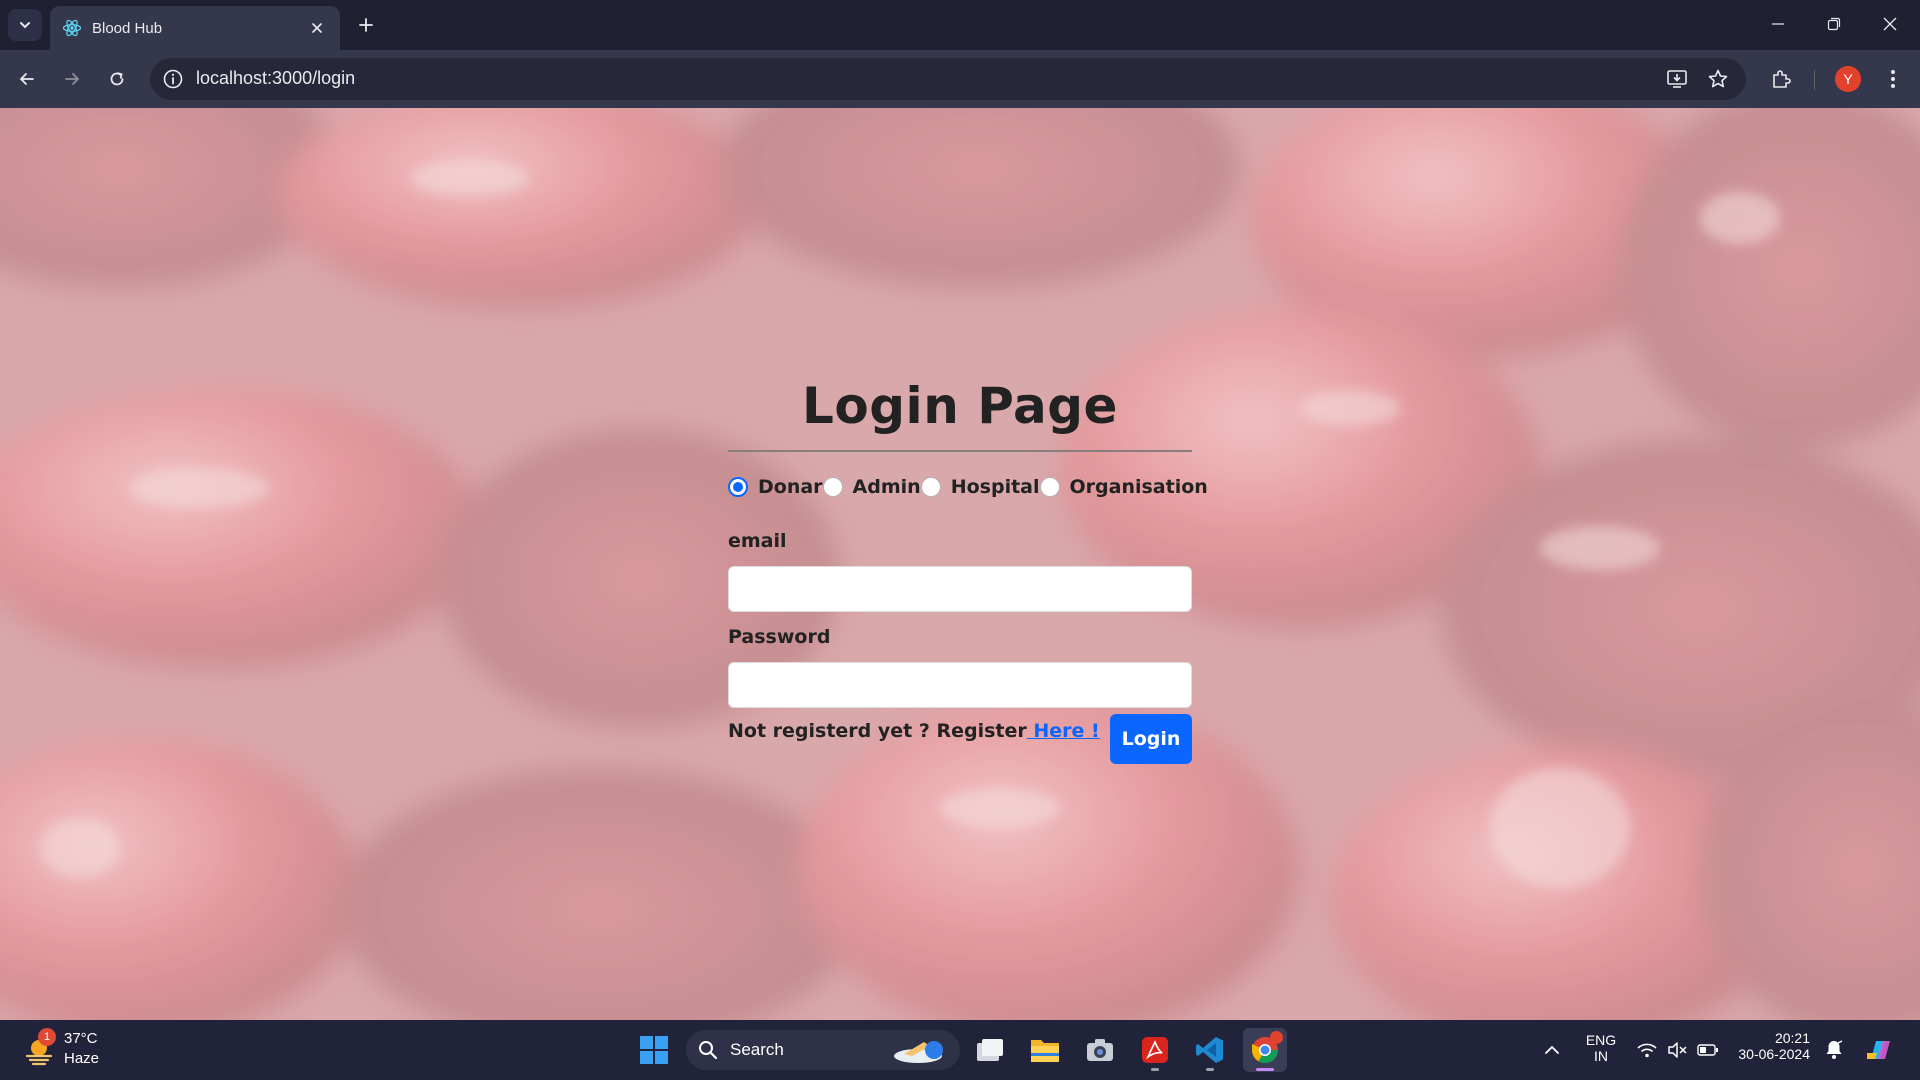 The height and width of the screenshot is (1080, 1920). What do you see at coordinates (317, 28) in the screenshot?
I see `close-tab-icon` at bounding box center [317, 28].